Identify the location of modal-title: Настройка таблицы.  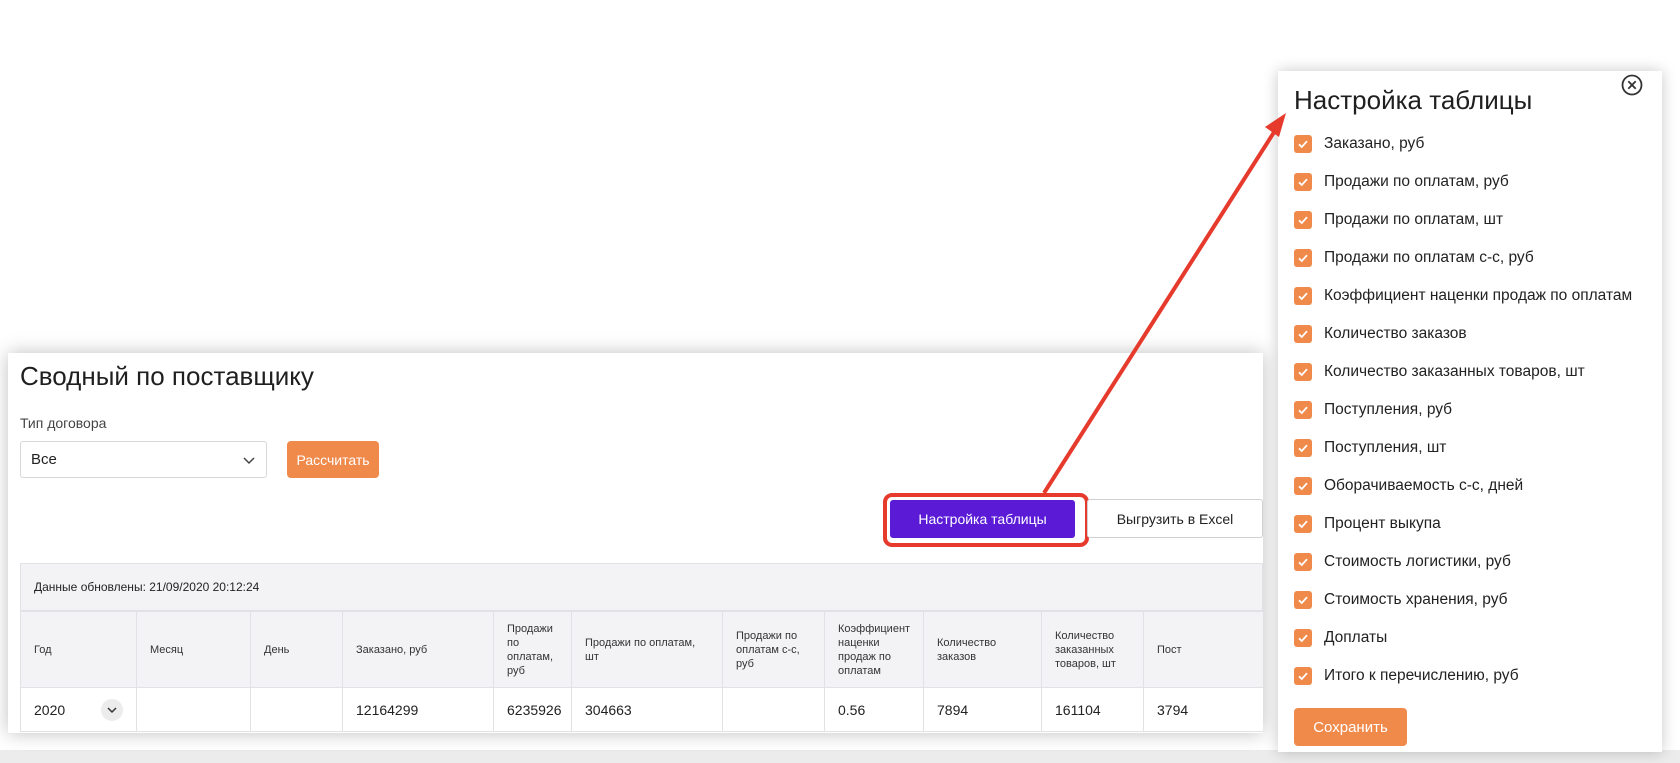
(1413, 100).